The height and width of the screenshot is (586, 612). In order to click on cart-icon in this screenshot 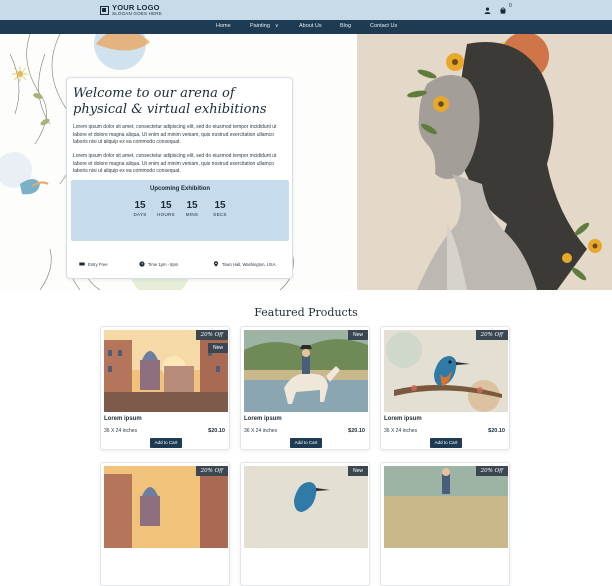, I will do `click(503, 10)`.